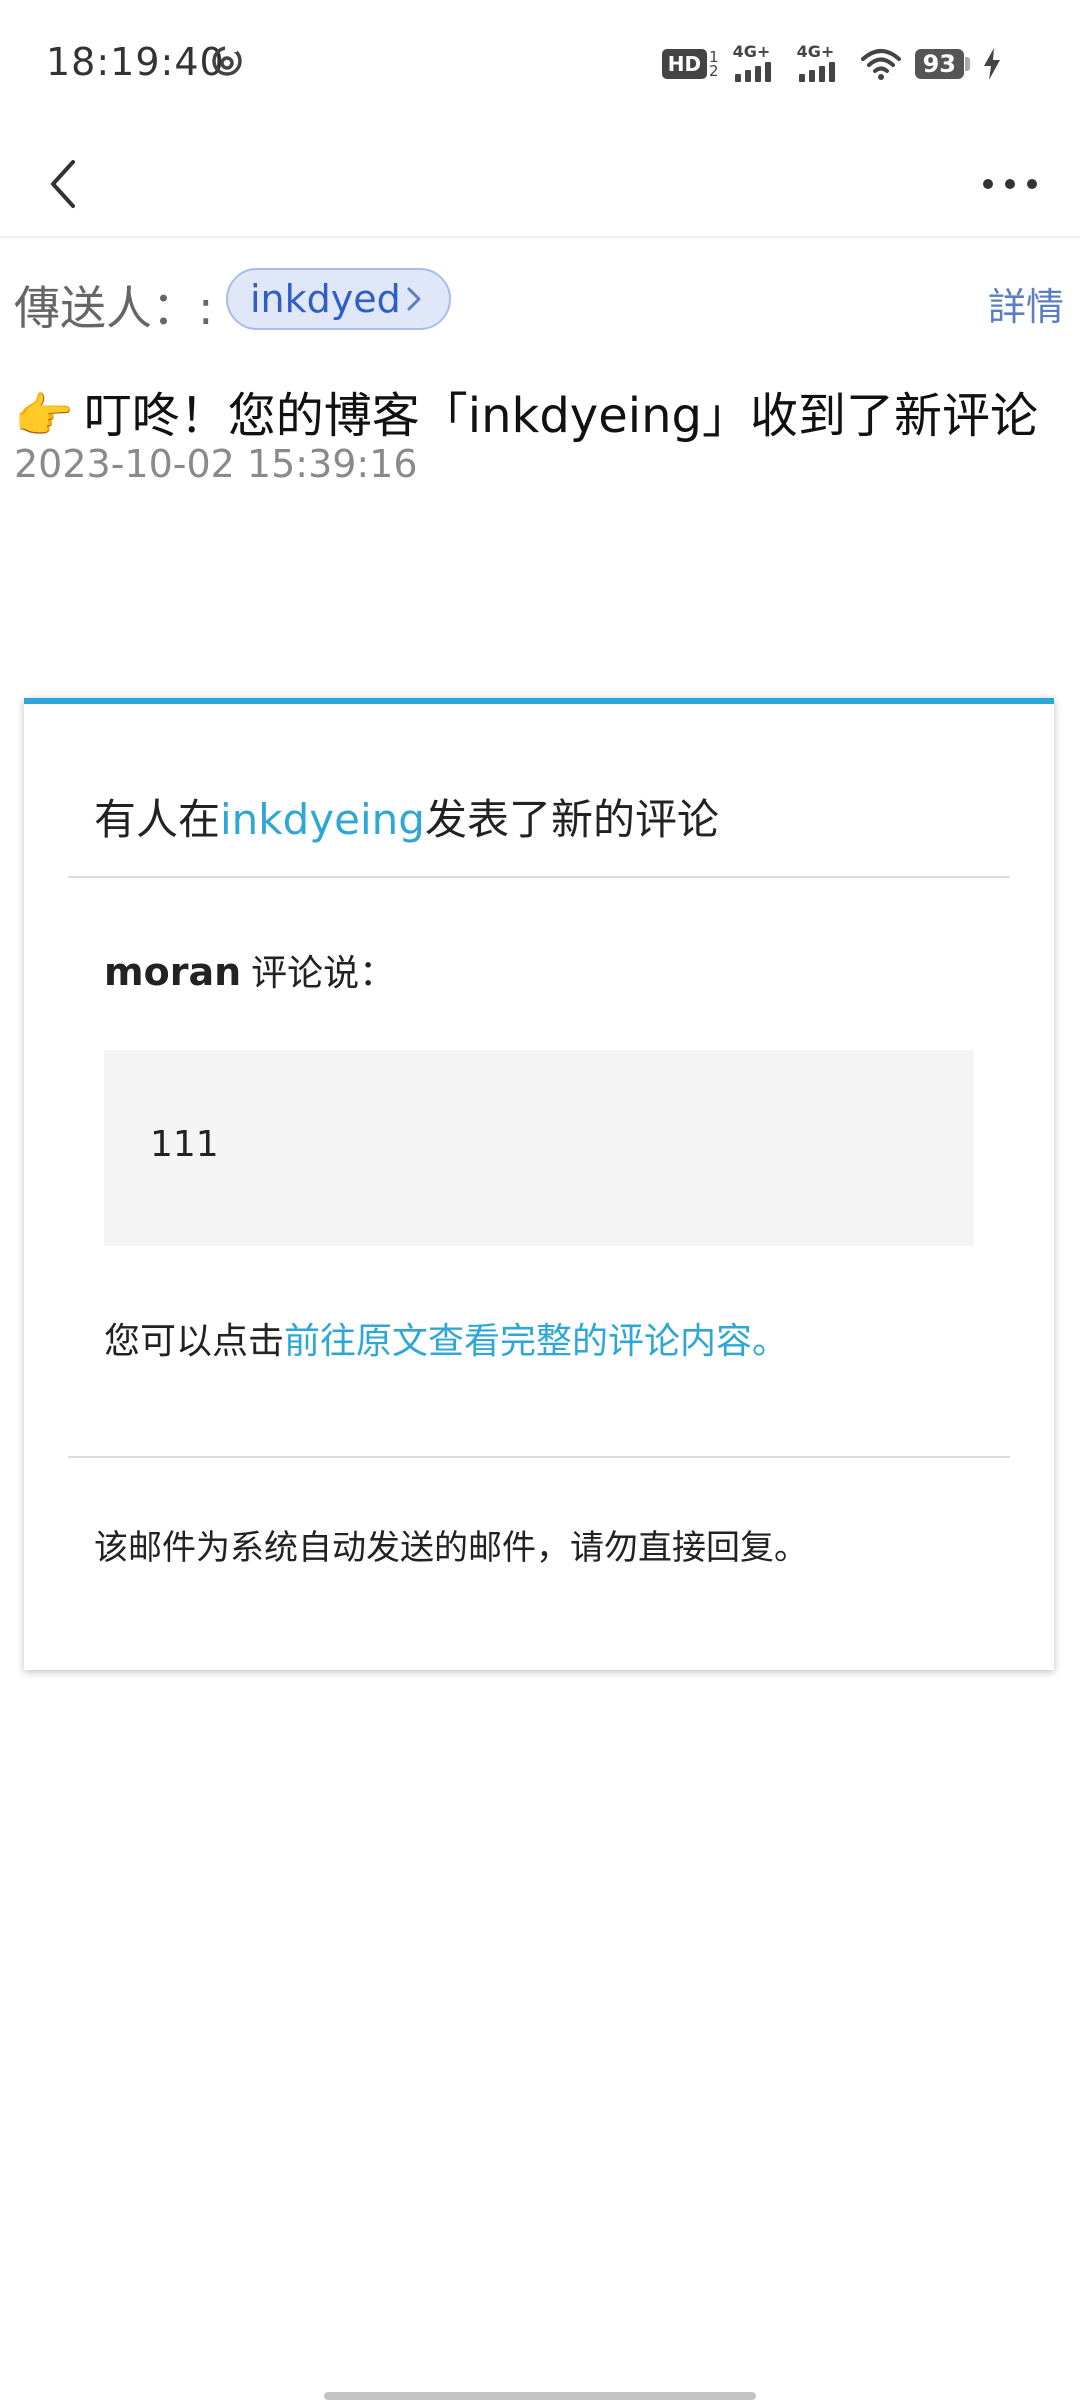 Image resolution: width=1080 pixels, height=2408 pixels. I want to click on hd-label: HD, so click(684, 64).